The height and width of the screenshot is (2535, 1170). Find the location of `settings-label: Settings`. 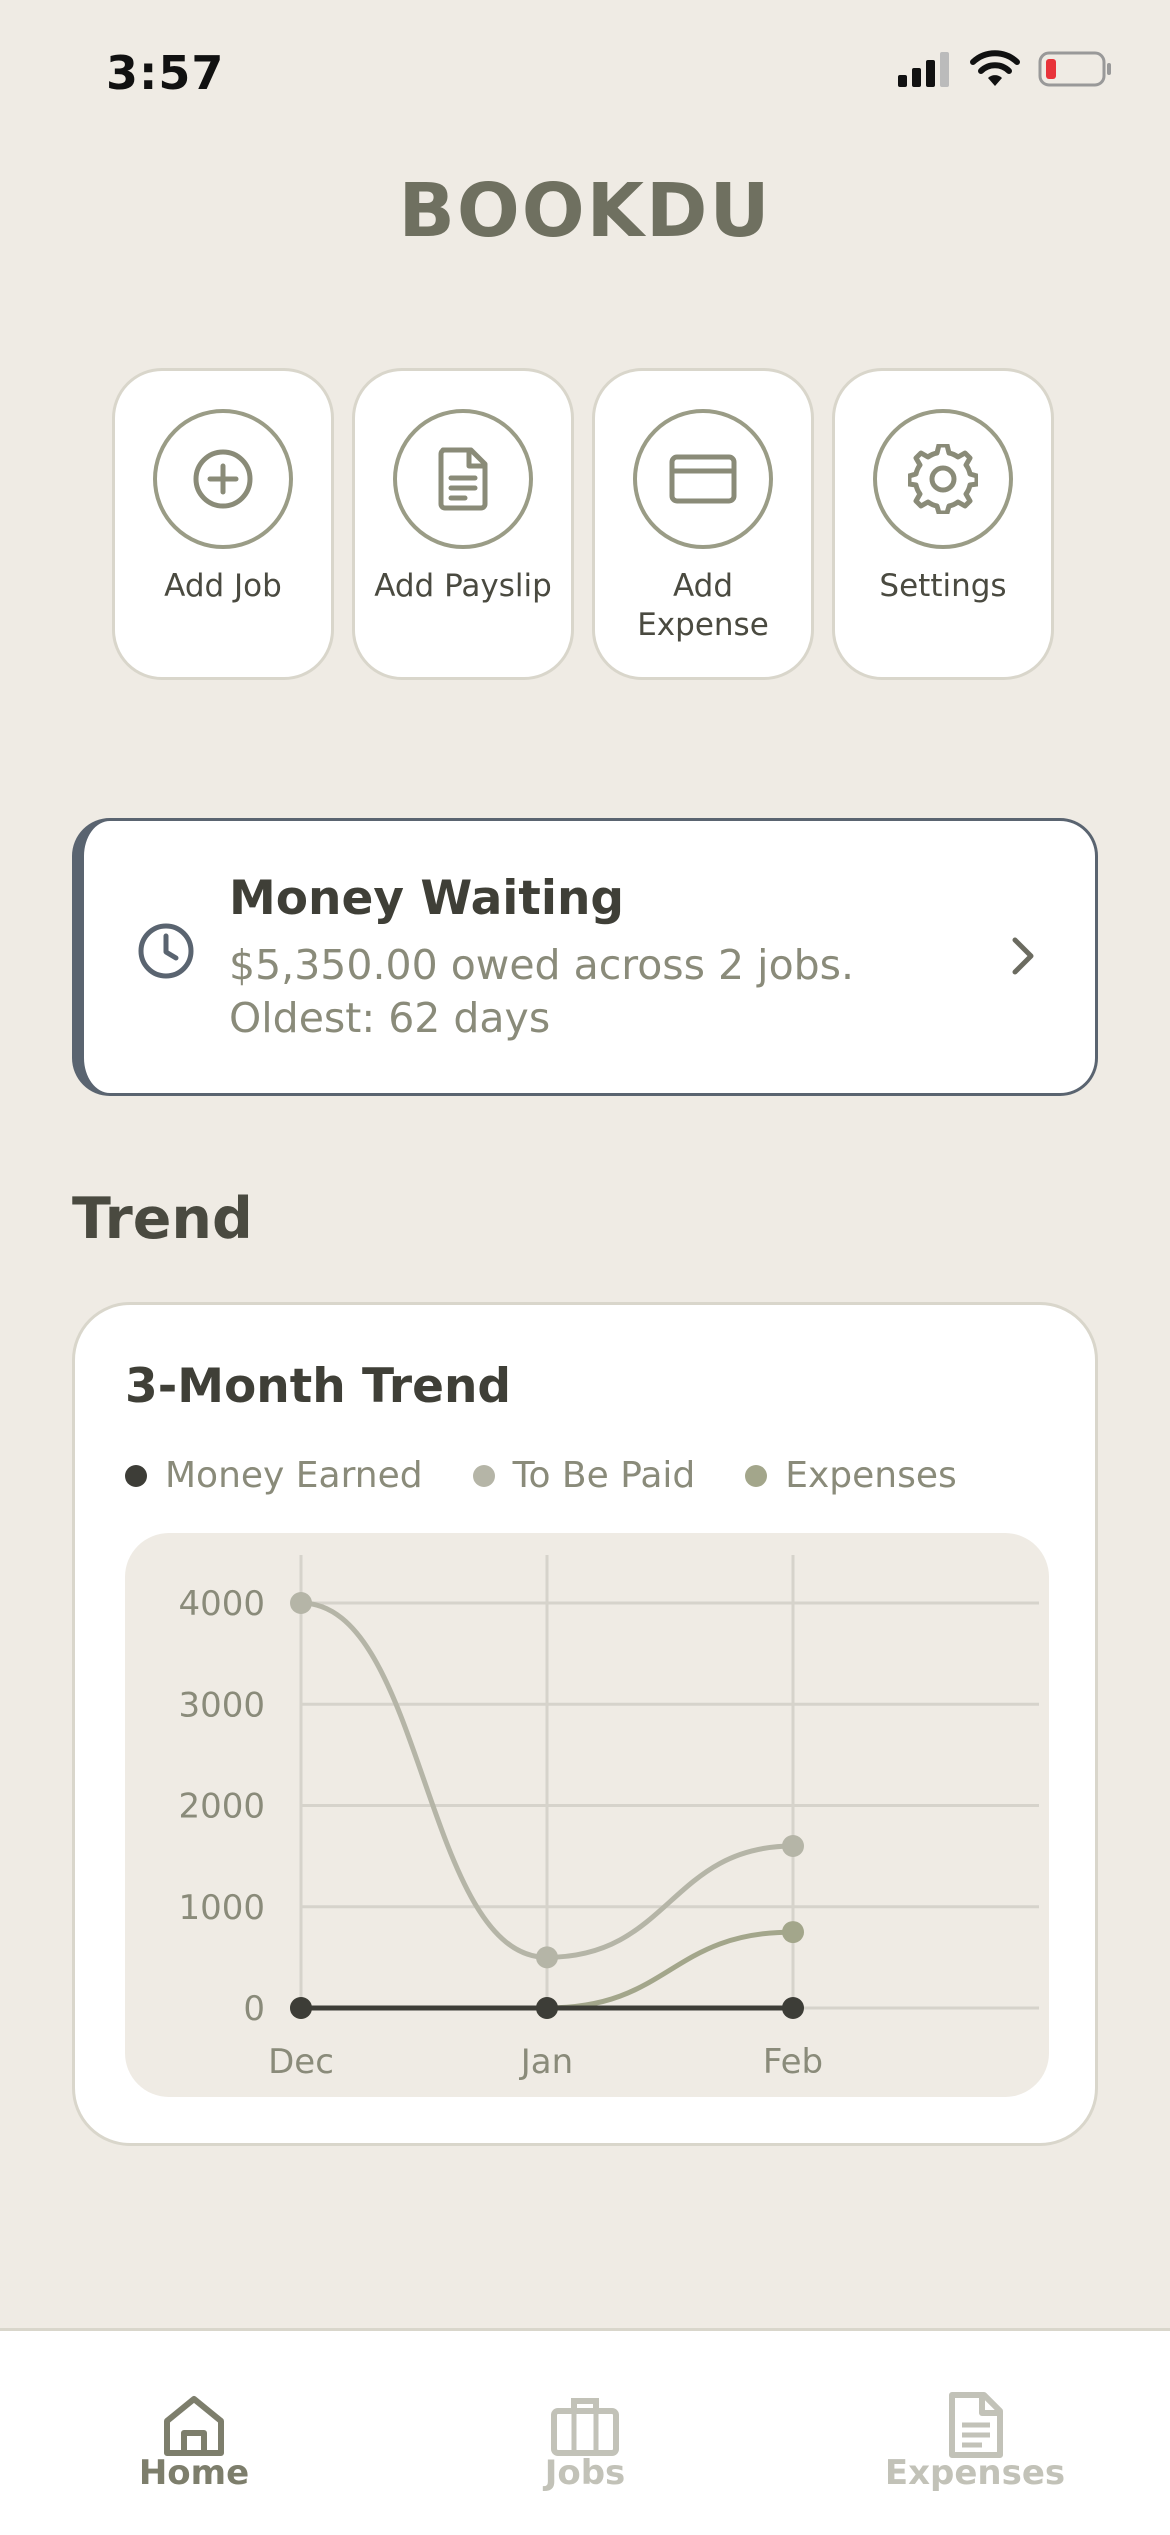

settings-label: Settings is located at coordinates (943, 586).